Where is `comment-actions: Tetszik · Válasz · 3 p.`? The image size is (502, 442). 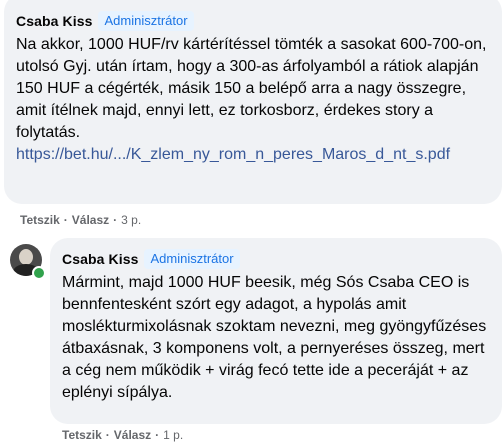
comment-actions: Tetszik · Válasz · 3 p. is located at coordinates (80, 220).